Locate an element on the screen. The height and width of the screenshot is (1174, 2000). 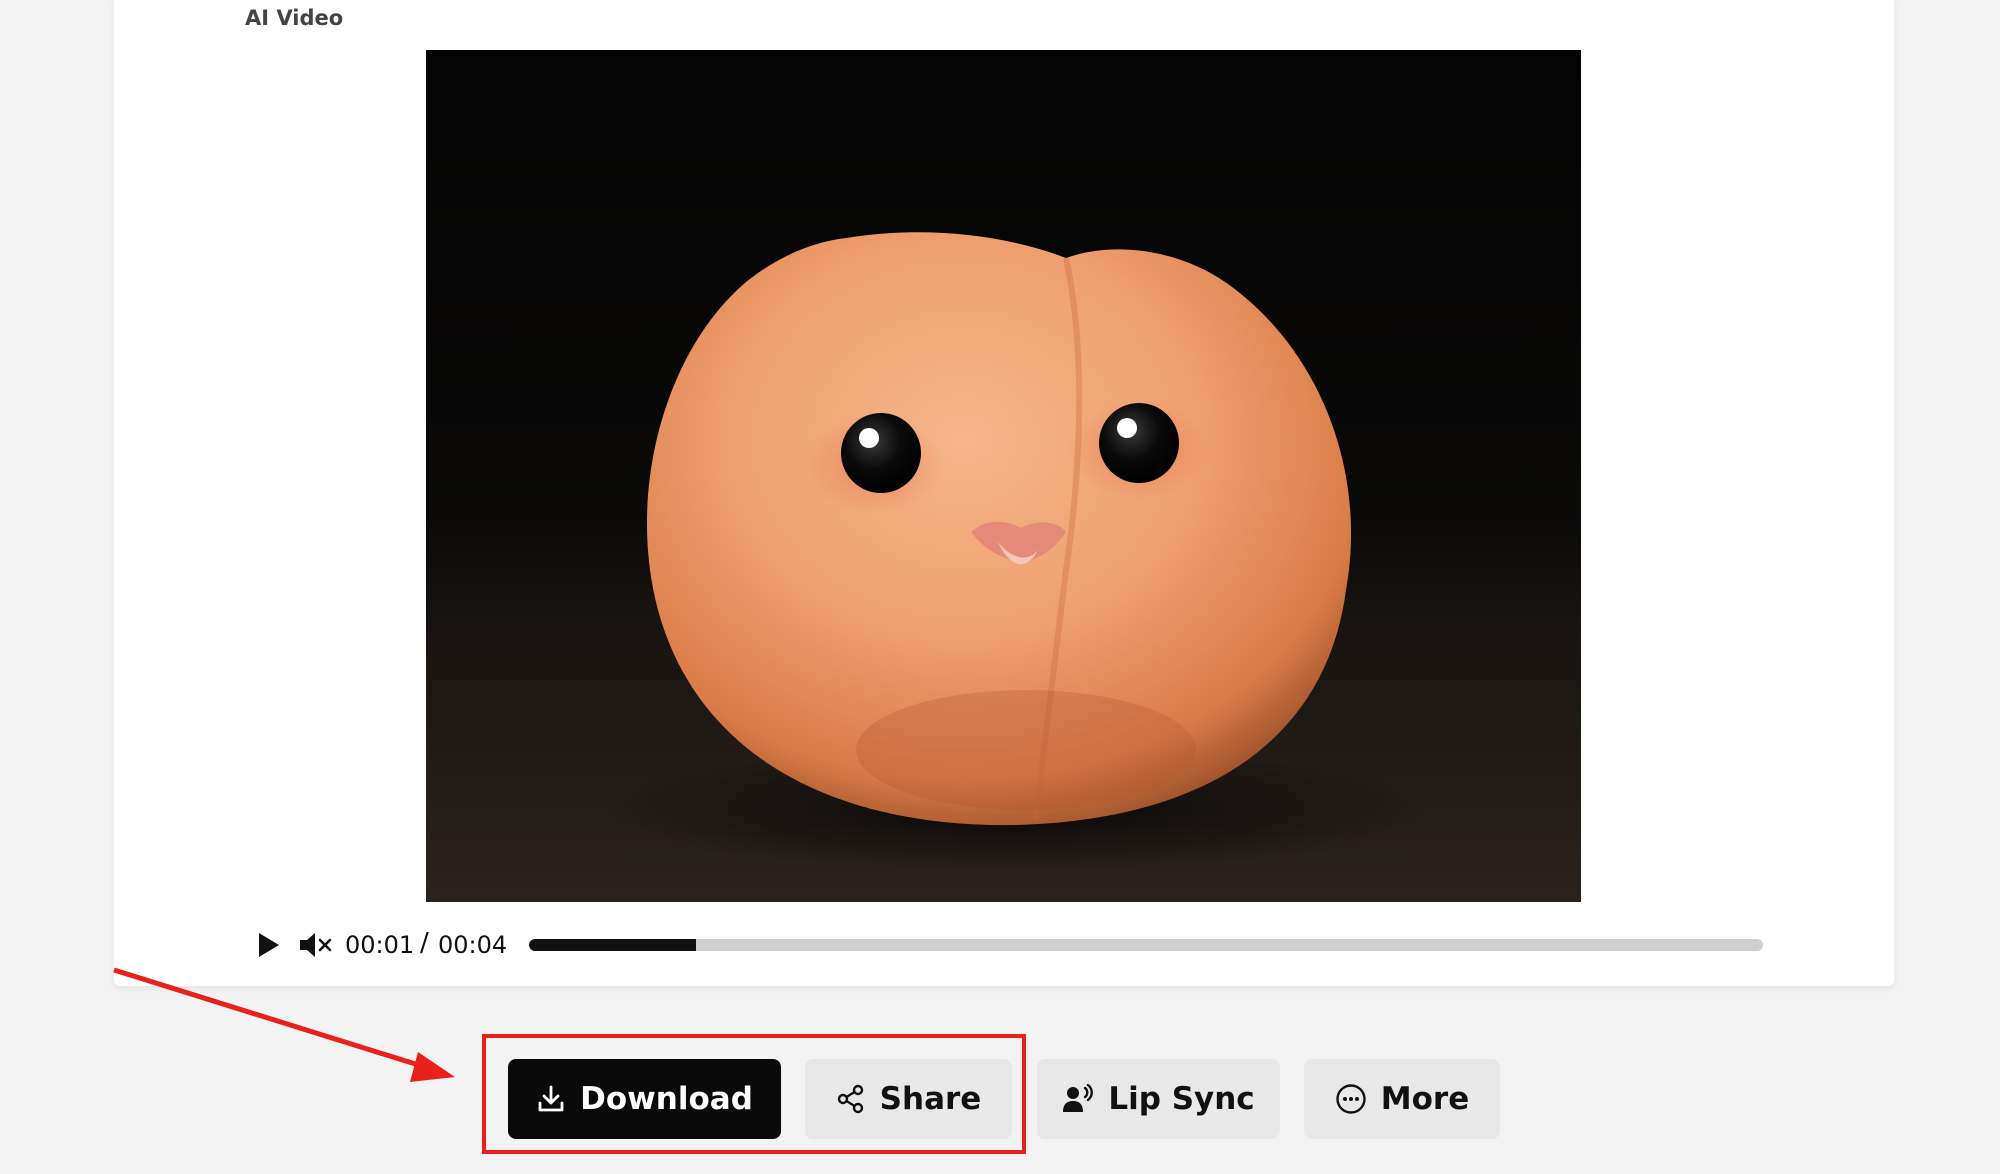
download-label: Download is located at coordinates (666, 1099).